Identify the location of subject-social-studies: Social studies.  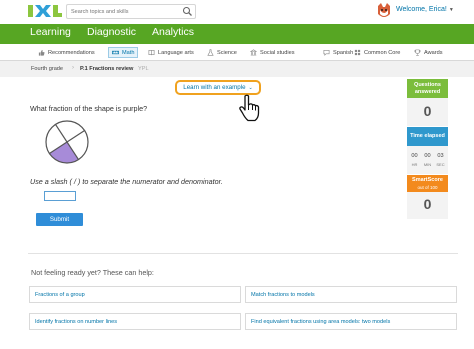
(272, 52).